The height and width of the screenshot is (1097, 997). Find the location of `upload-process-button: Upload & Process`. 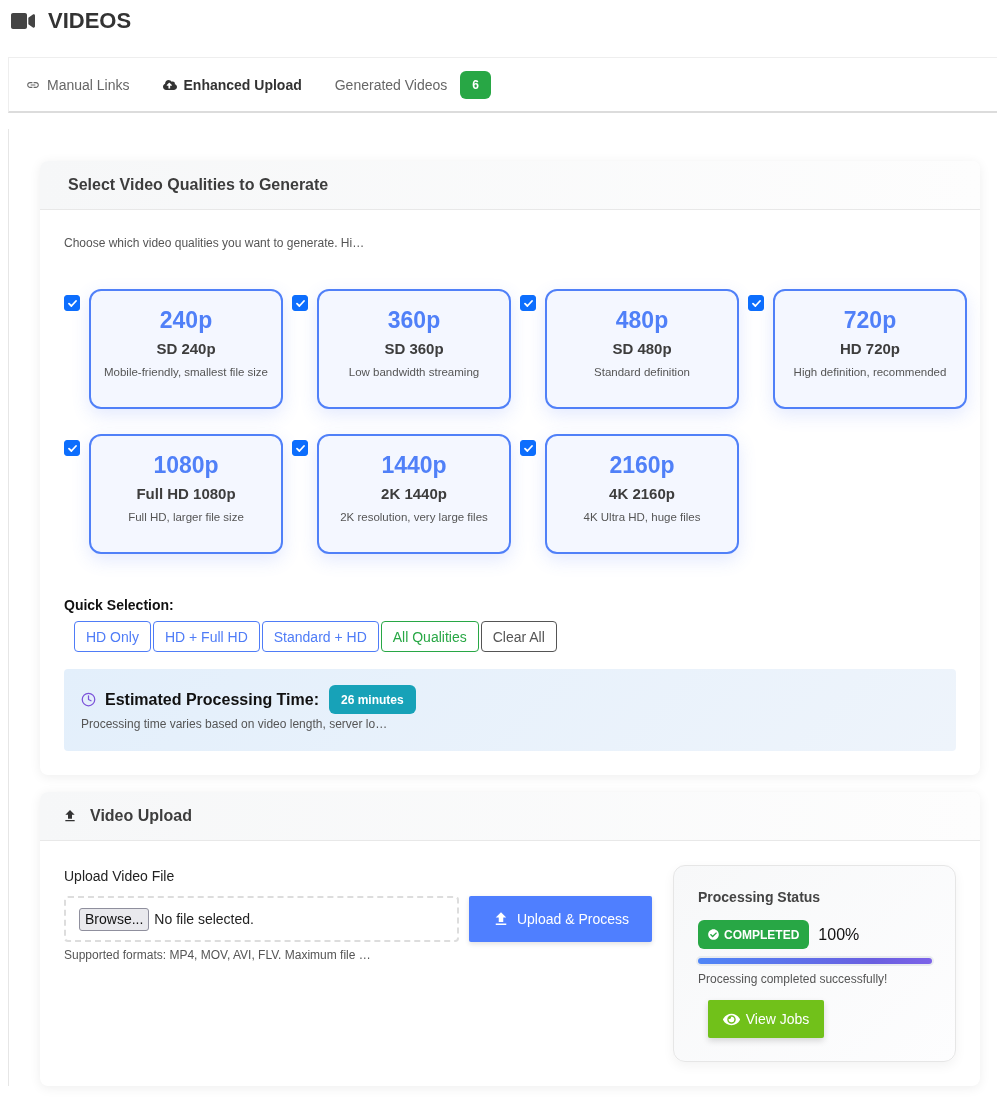

upload-process-button: Upload & Process is located at coordinates (560, 919).